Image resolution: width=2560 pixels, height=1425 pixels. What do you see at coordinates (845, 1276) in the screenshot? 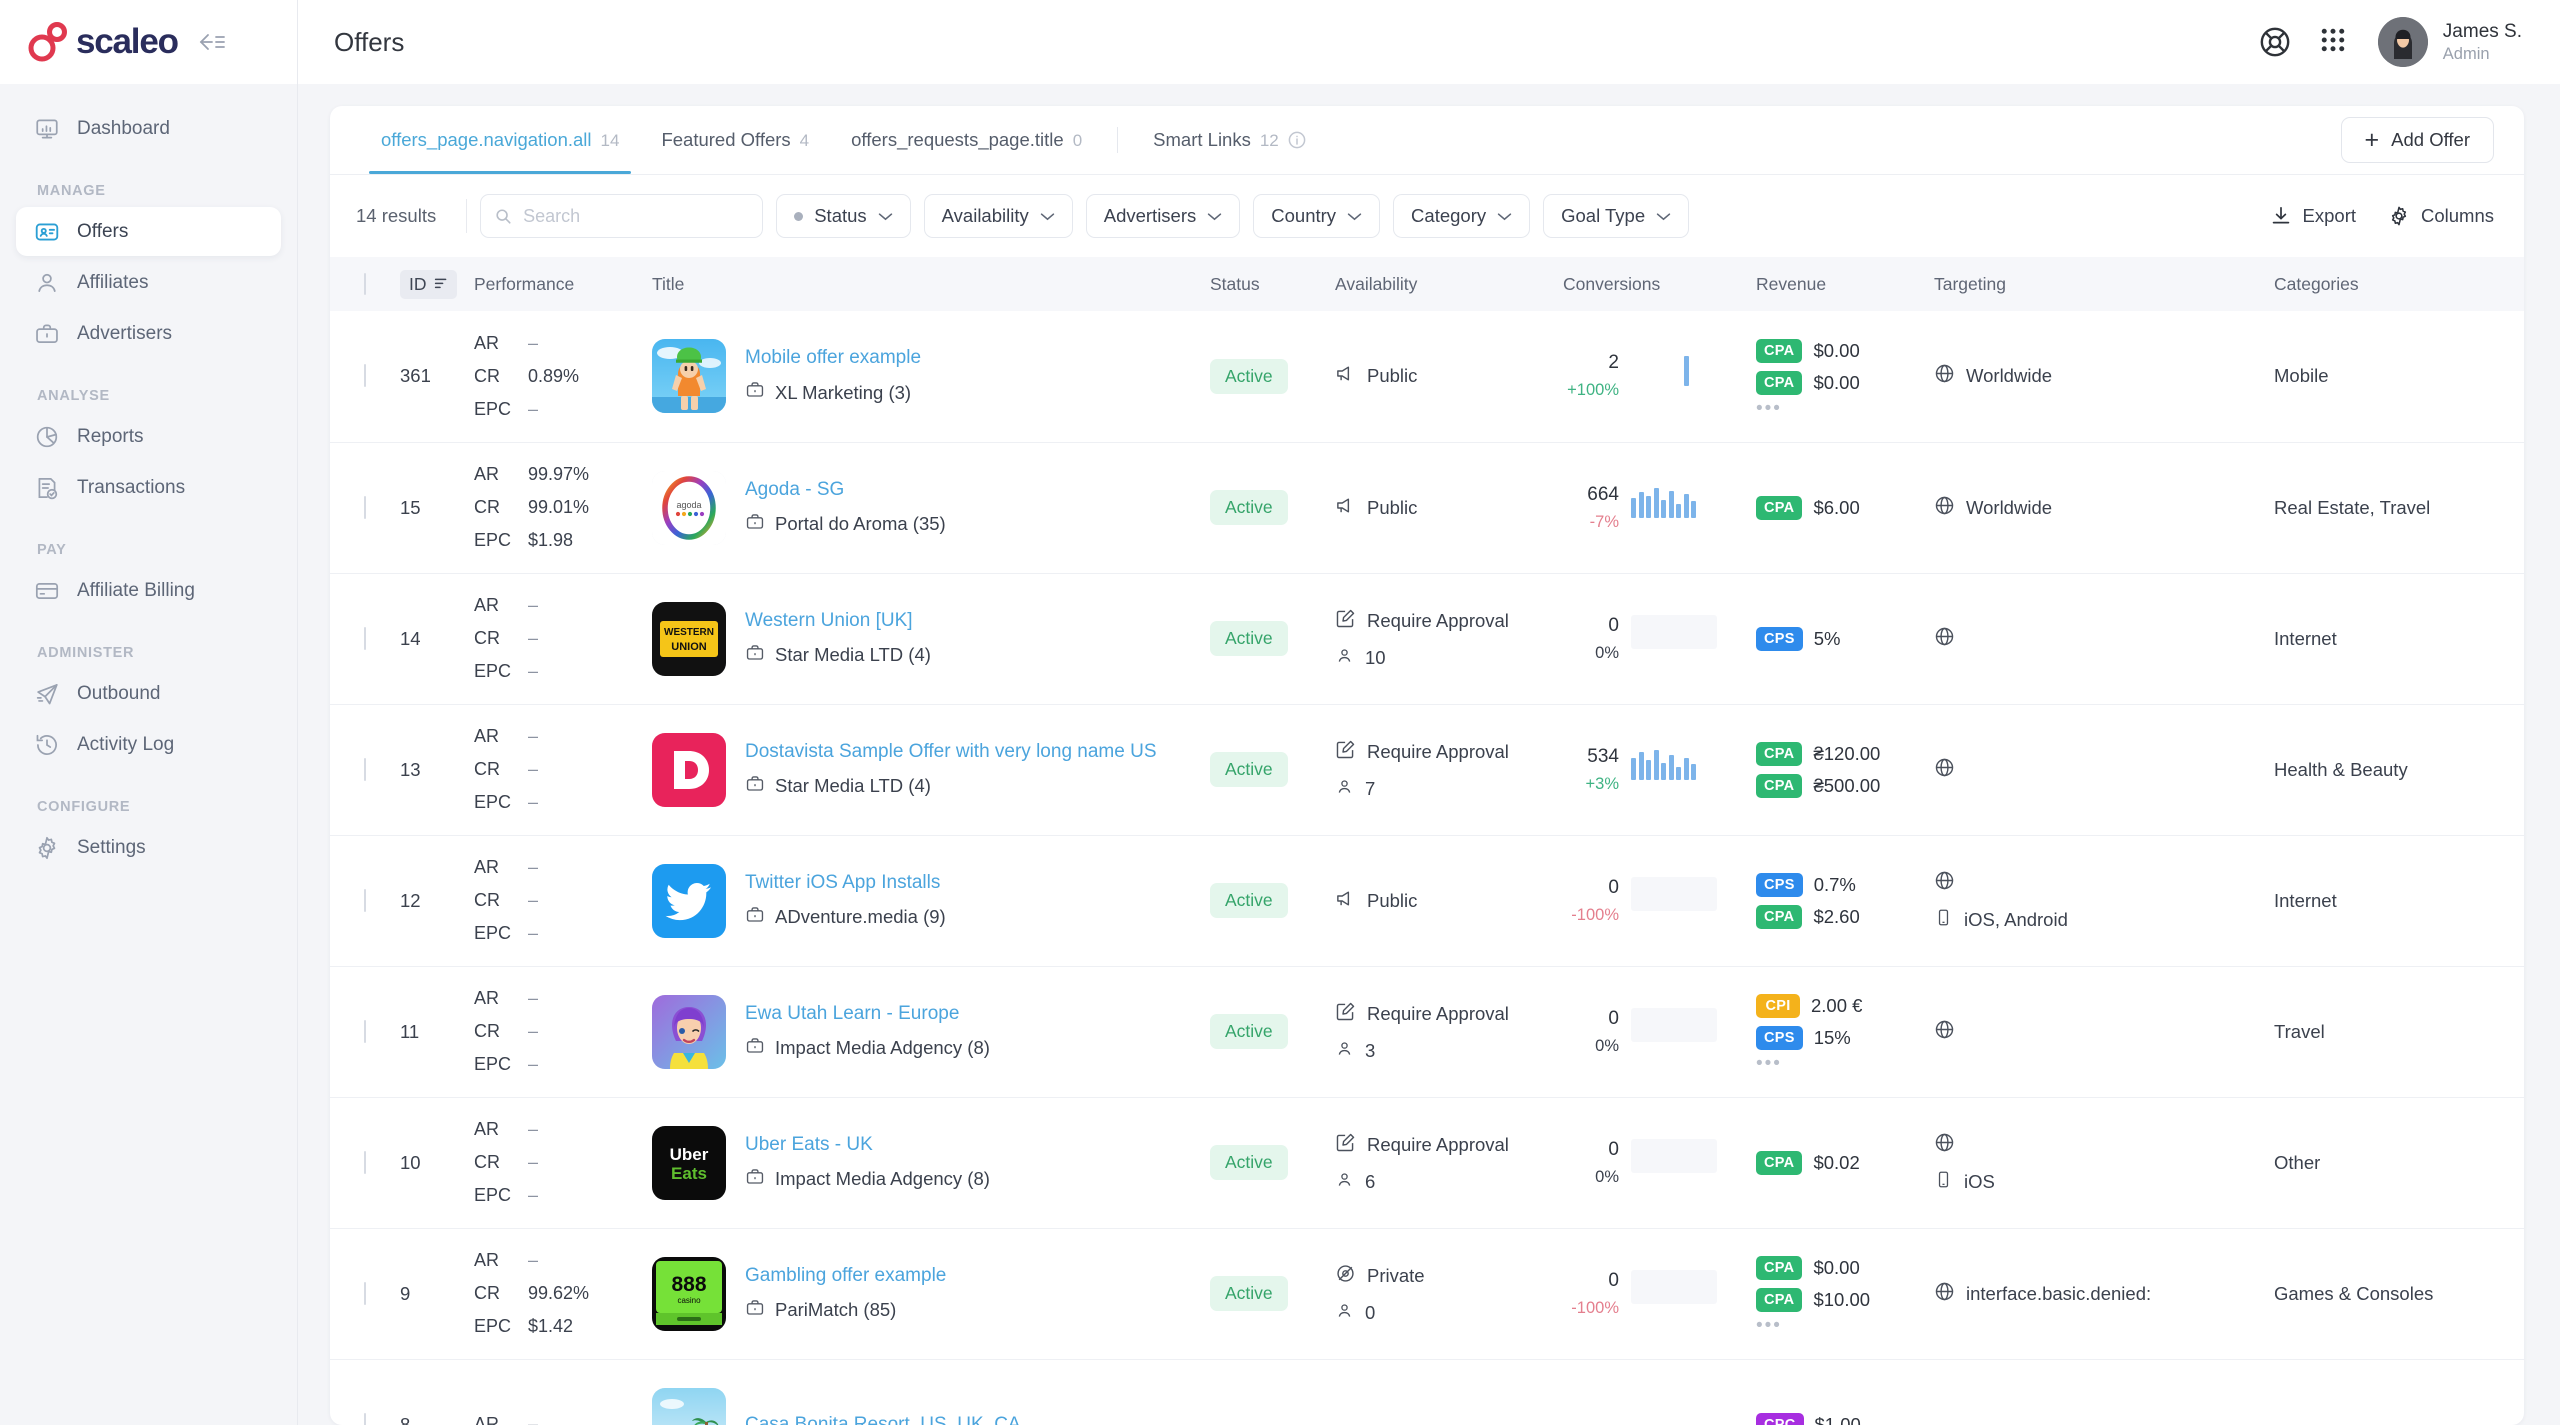
I see `offer-title-link: Gambling offer example` at bounding box center [845, 1276].